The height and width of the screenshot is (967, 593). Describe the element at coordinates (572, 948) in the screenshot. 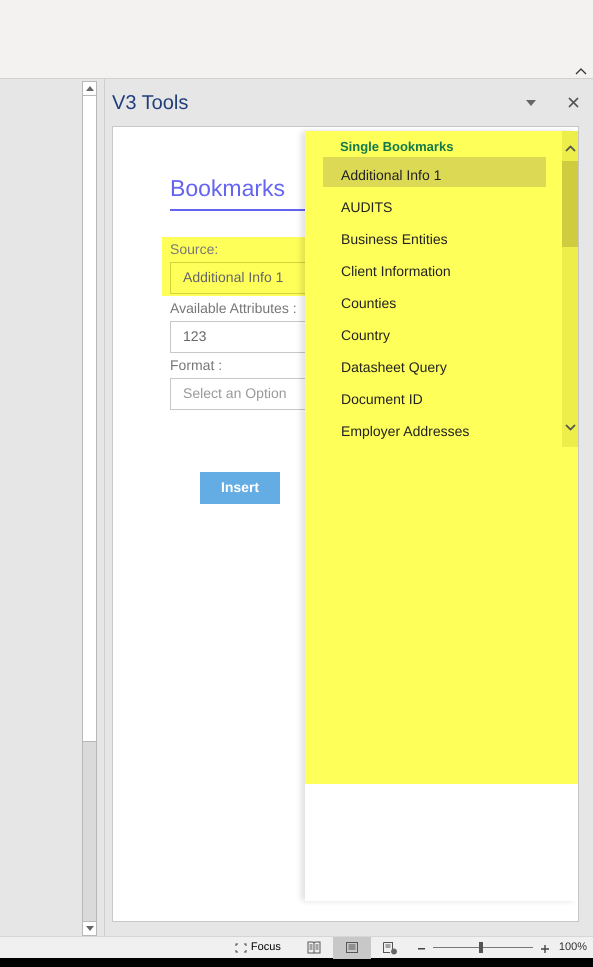

I see `zoom-level: 100%` at that location.